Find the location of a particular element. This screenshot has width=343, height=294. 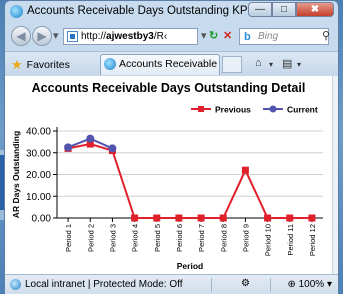

x-tick-label: Period 3 is located at coordinates (112, 238).